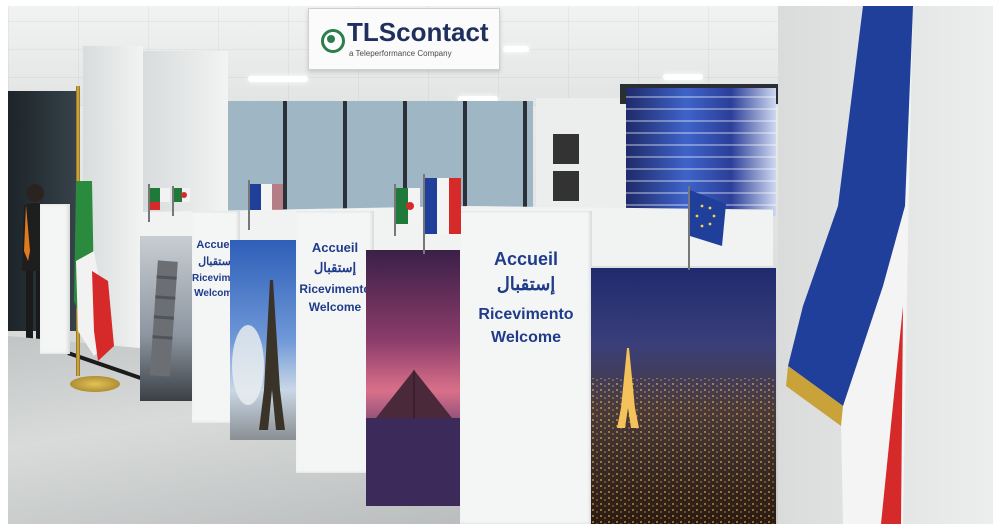  What do you see at coordinates (166, 318) in the screenshot?
I see `photo-panel-tower` at bounding box center [166, 318].